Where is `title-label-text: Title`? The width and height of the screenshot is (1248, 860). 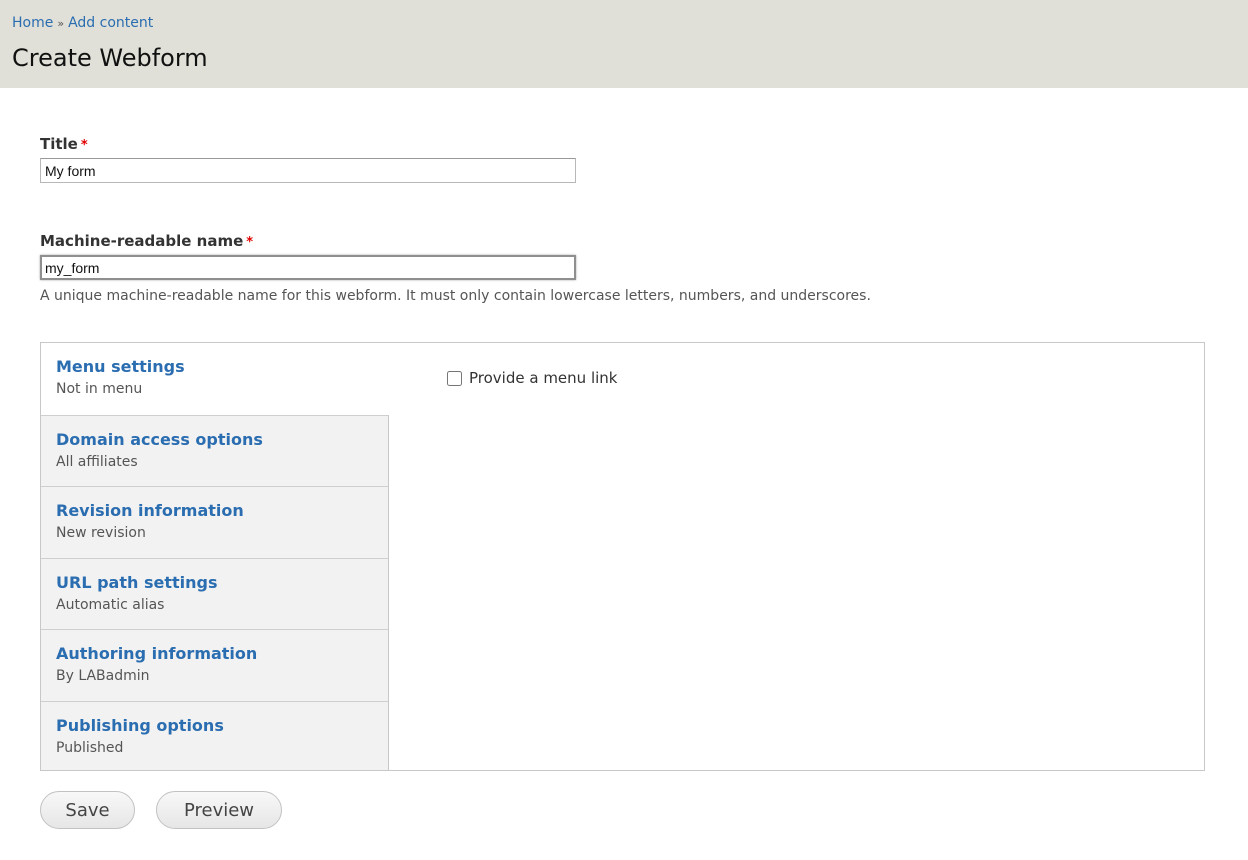
title-label-text: Title is located at coordinates (59, 144).